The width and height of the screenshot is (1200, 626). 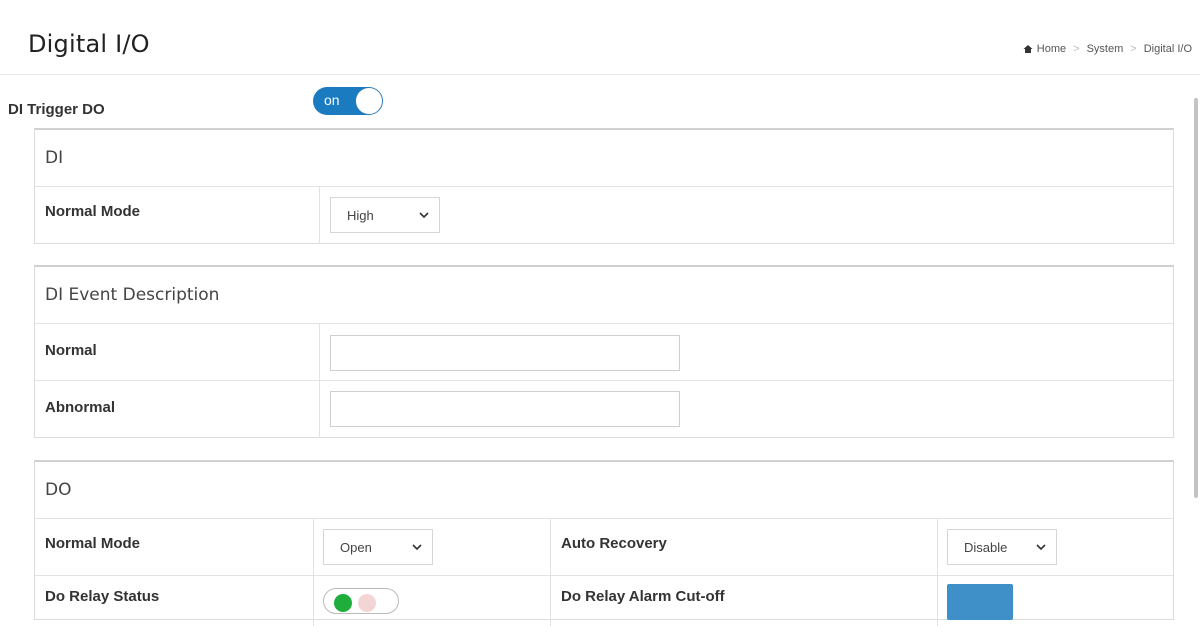 I want to click on toggle-knob, so click(x=369, y=101).